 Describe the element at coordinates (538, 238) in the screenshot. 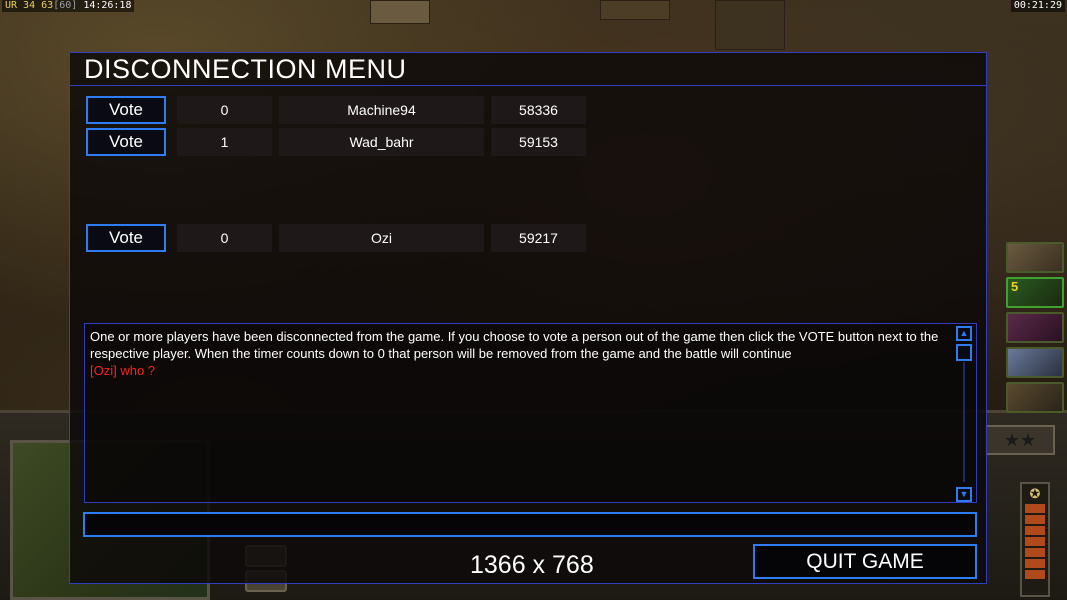

I see `player-timeout: 59217` at that location.